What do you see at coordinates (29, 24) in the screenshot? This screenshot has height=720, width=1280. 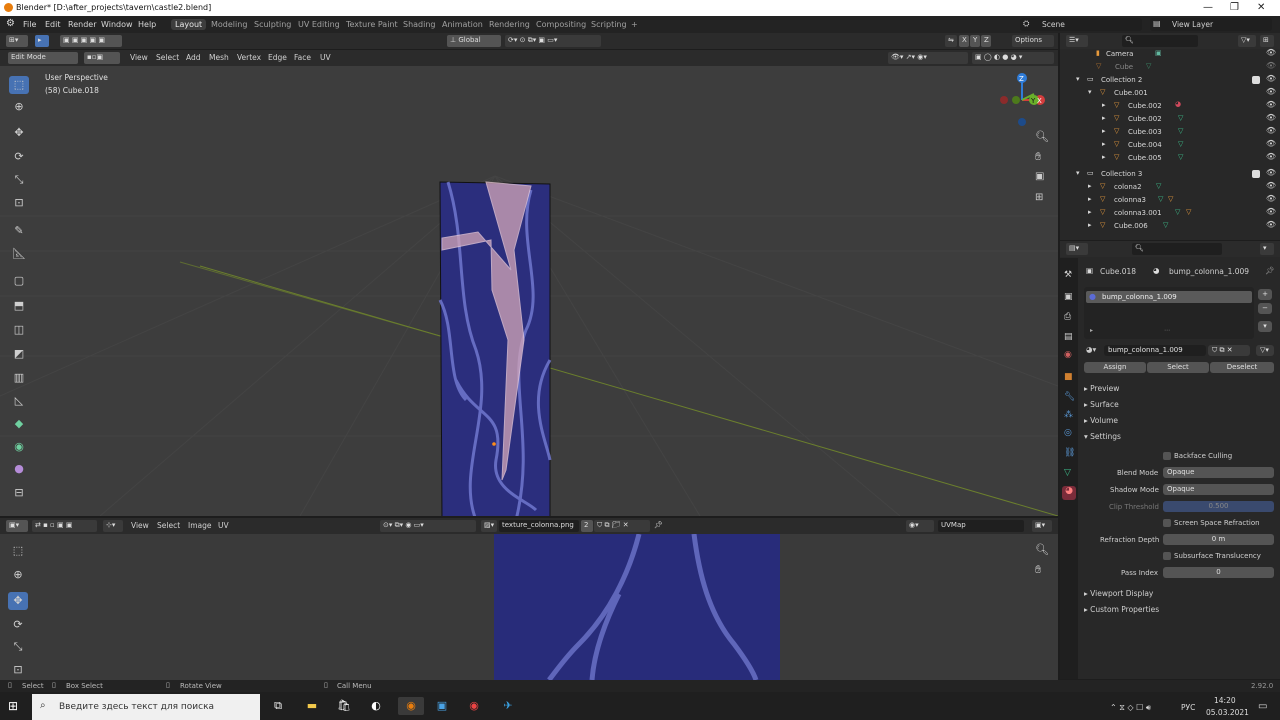 I see `menu-file: File` at bounding box center [29, 24].